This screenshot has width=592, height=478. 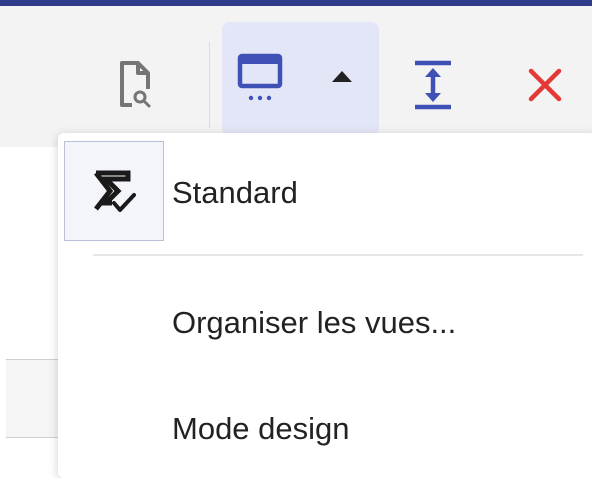 I want to click on fit-height-button, so click(x=433, y=85).